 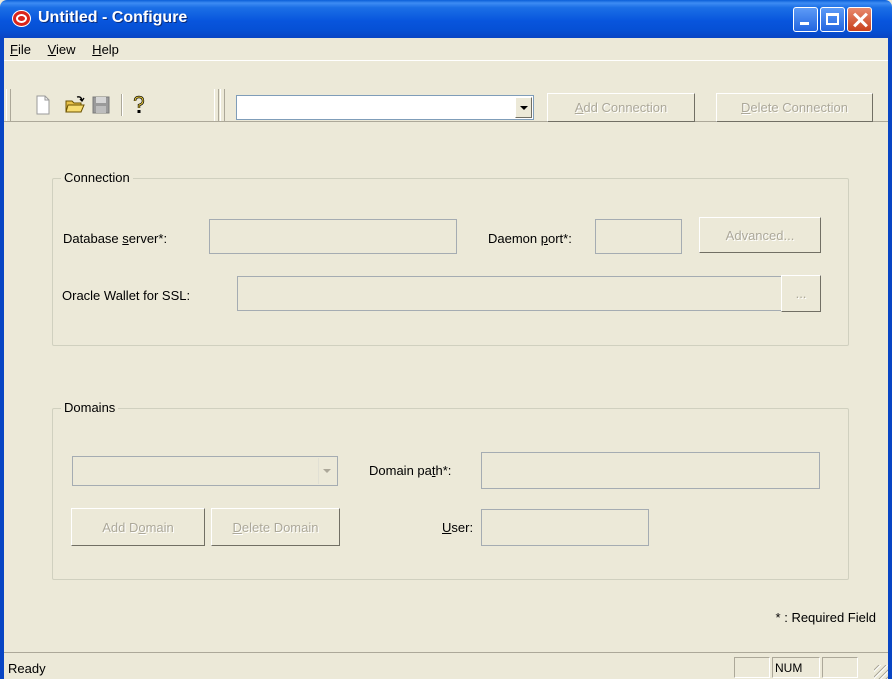 I want to click on minimize-button, so click(x=805, y=19).